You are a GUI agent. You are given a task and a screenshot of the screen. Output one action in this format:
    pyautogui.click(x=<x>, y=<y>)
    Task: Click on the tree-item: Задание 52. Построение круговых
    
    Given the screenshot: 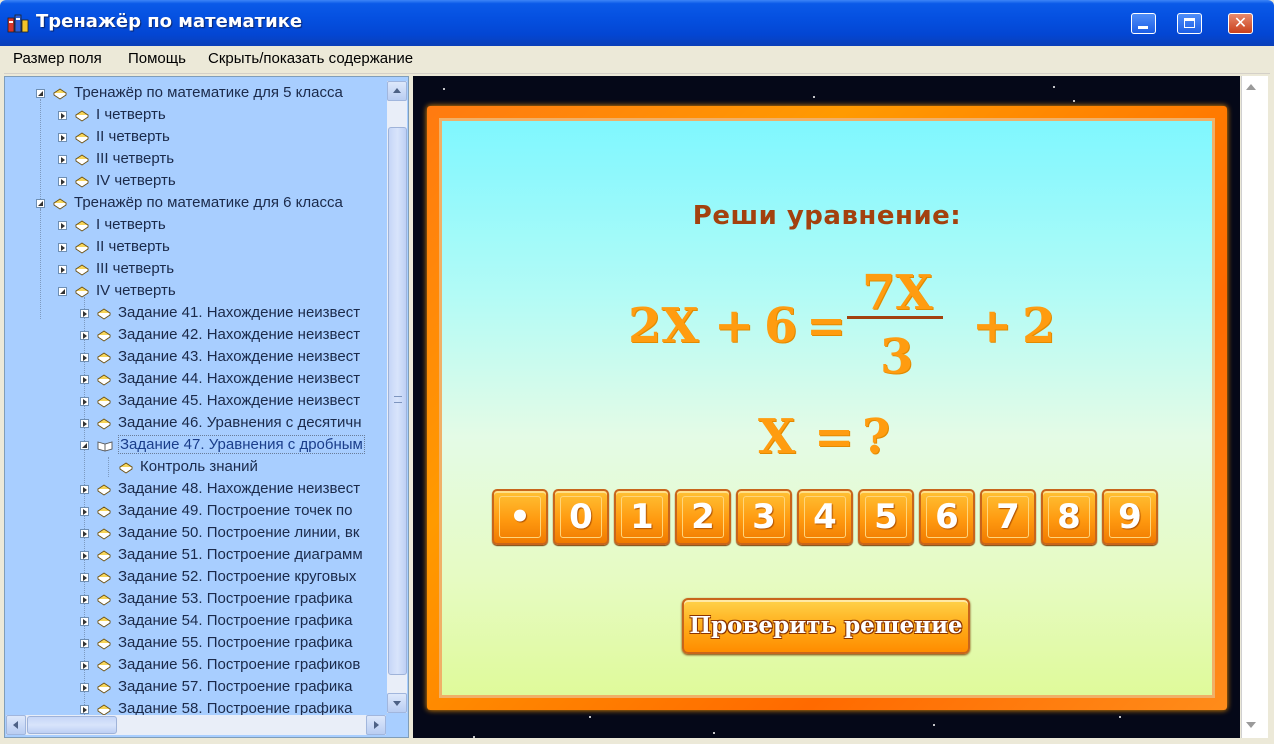 What is the action you would take?
    pyautogui.click(x=195, y=578)
    